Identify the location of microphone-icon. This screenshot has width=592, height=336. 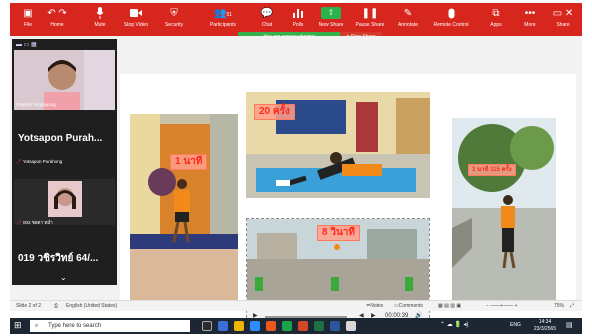
(100, 14).